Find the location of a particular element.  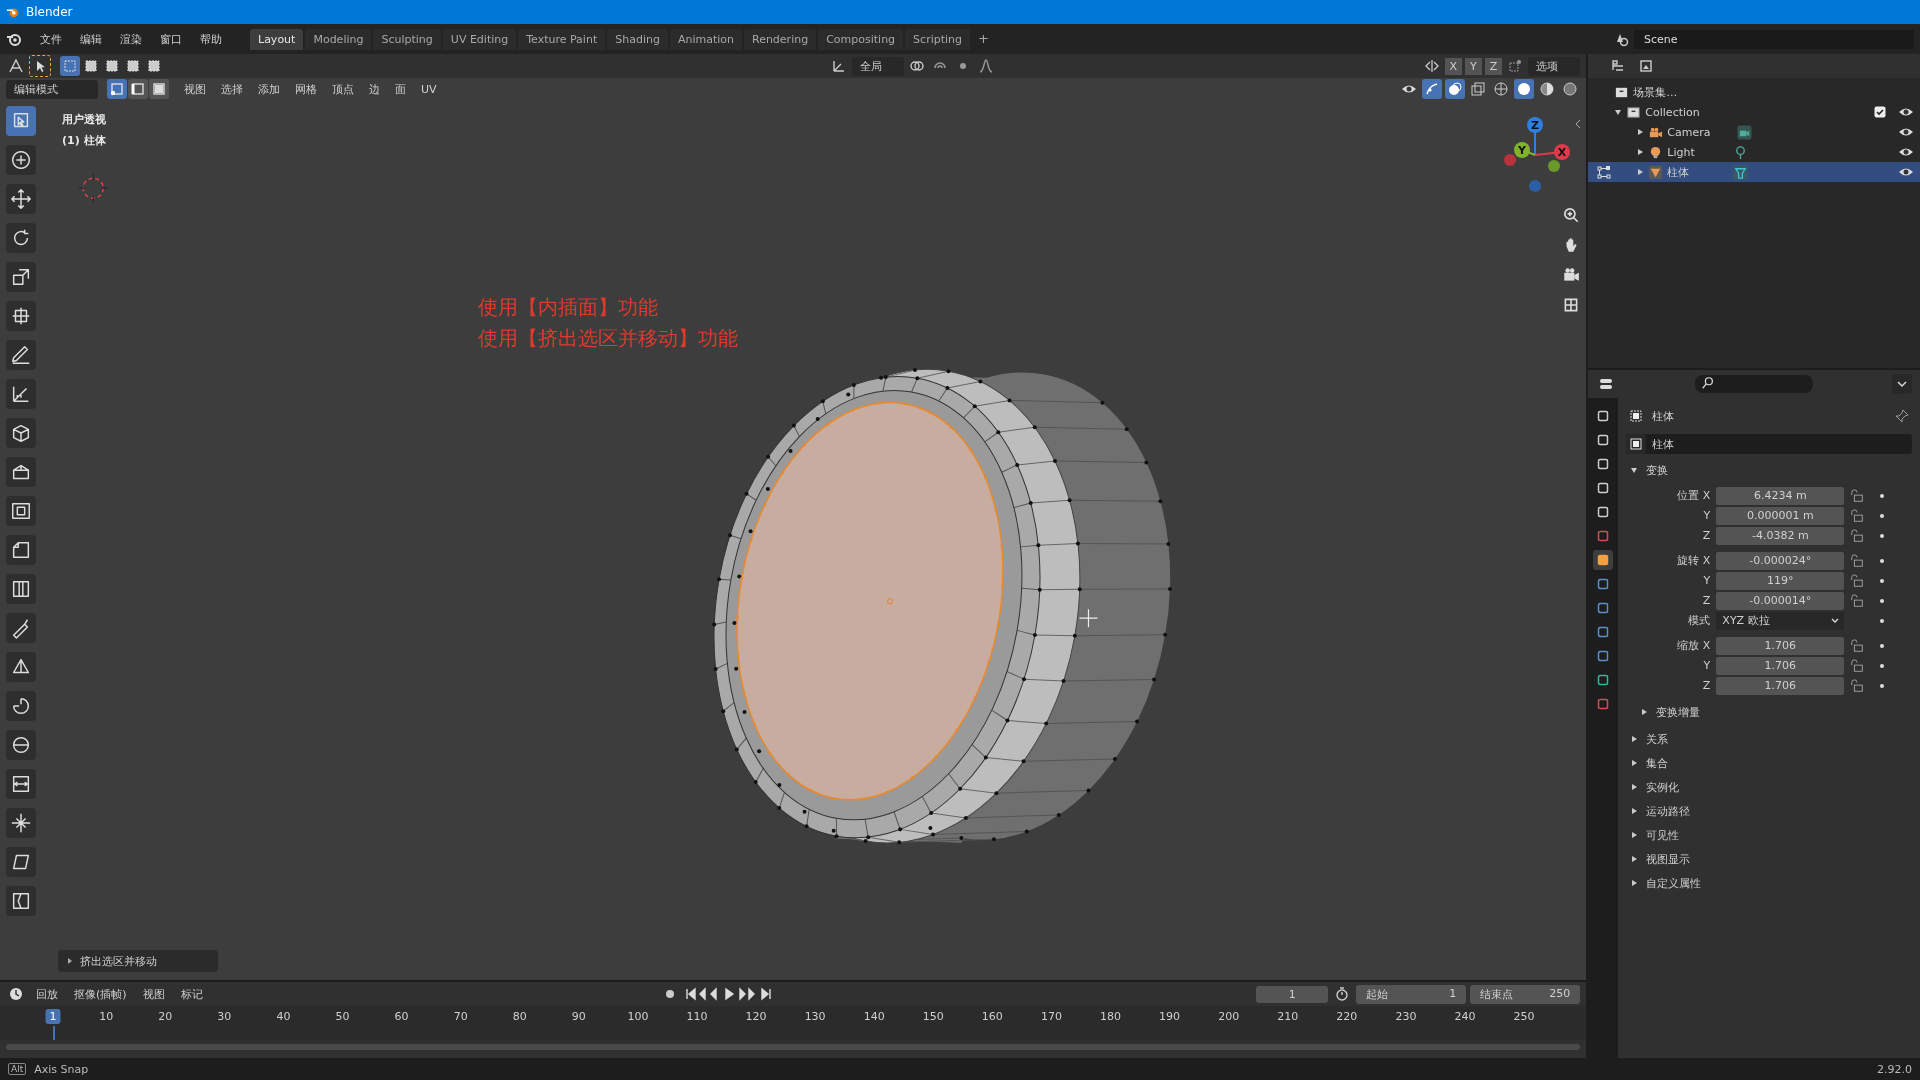

transform-tool-icon is located at coordinates (21, 316).